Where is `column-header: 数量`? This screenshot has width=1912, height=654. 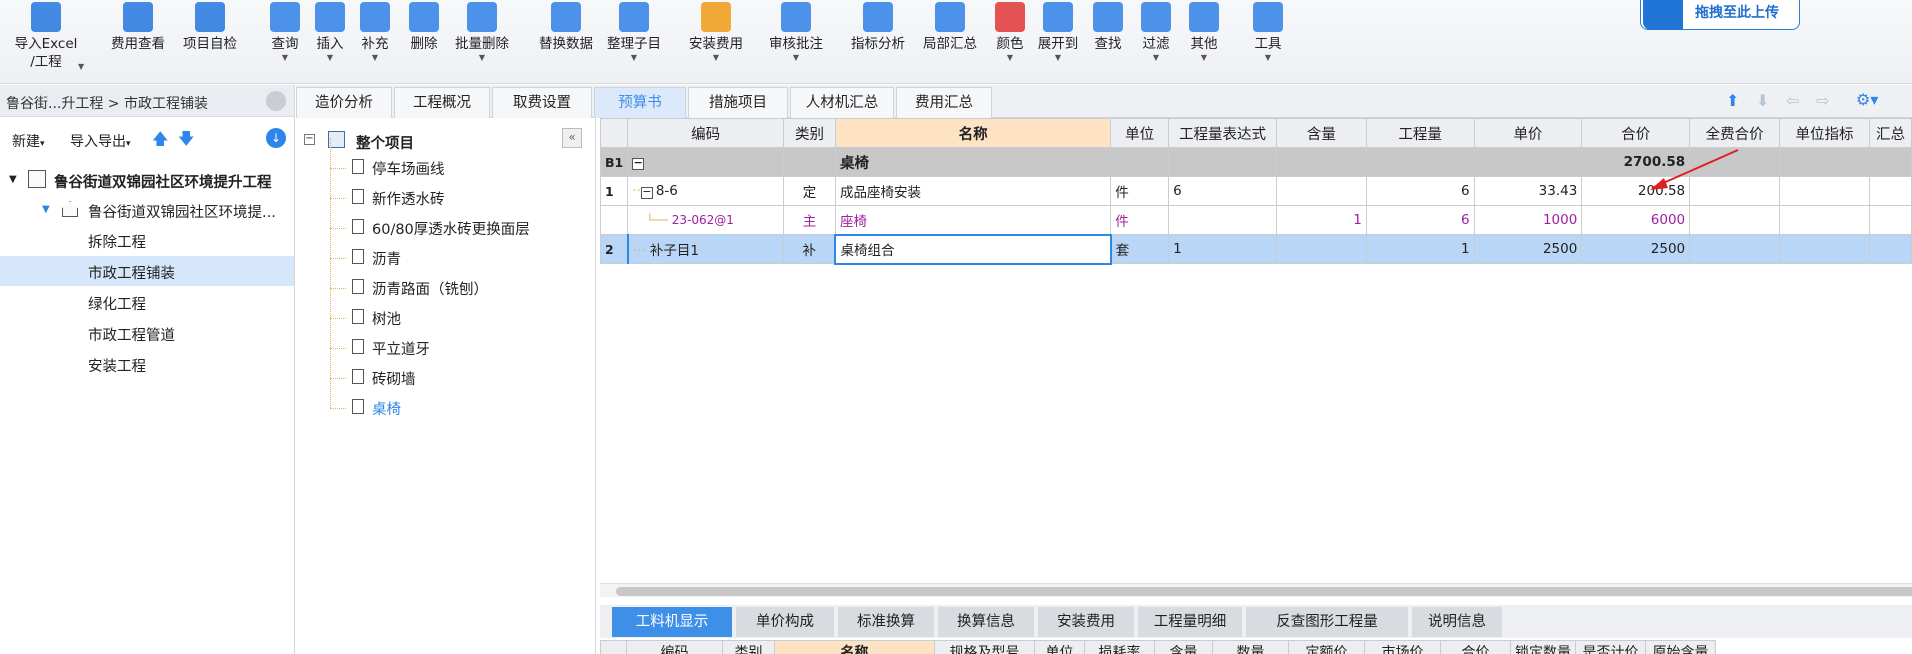
column-header: 数量 is located at coordinates (1250, 647).